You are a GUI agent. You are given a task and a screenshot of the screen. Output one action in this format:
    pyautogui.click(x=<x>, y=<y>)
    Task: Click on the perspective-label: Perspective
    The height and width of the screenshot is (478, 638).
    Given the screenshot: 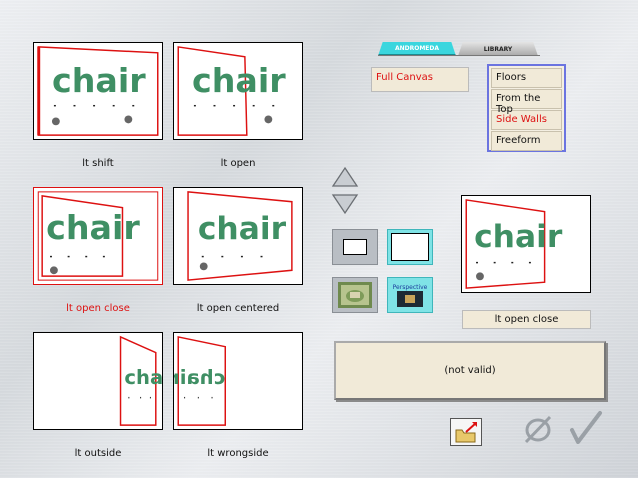 What is the action you would take?
    pyautogui.click(x=410, y=287)
    